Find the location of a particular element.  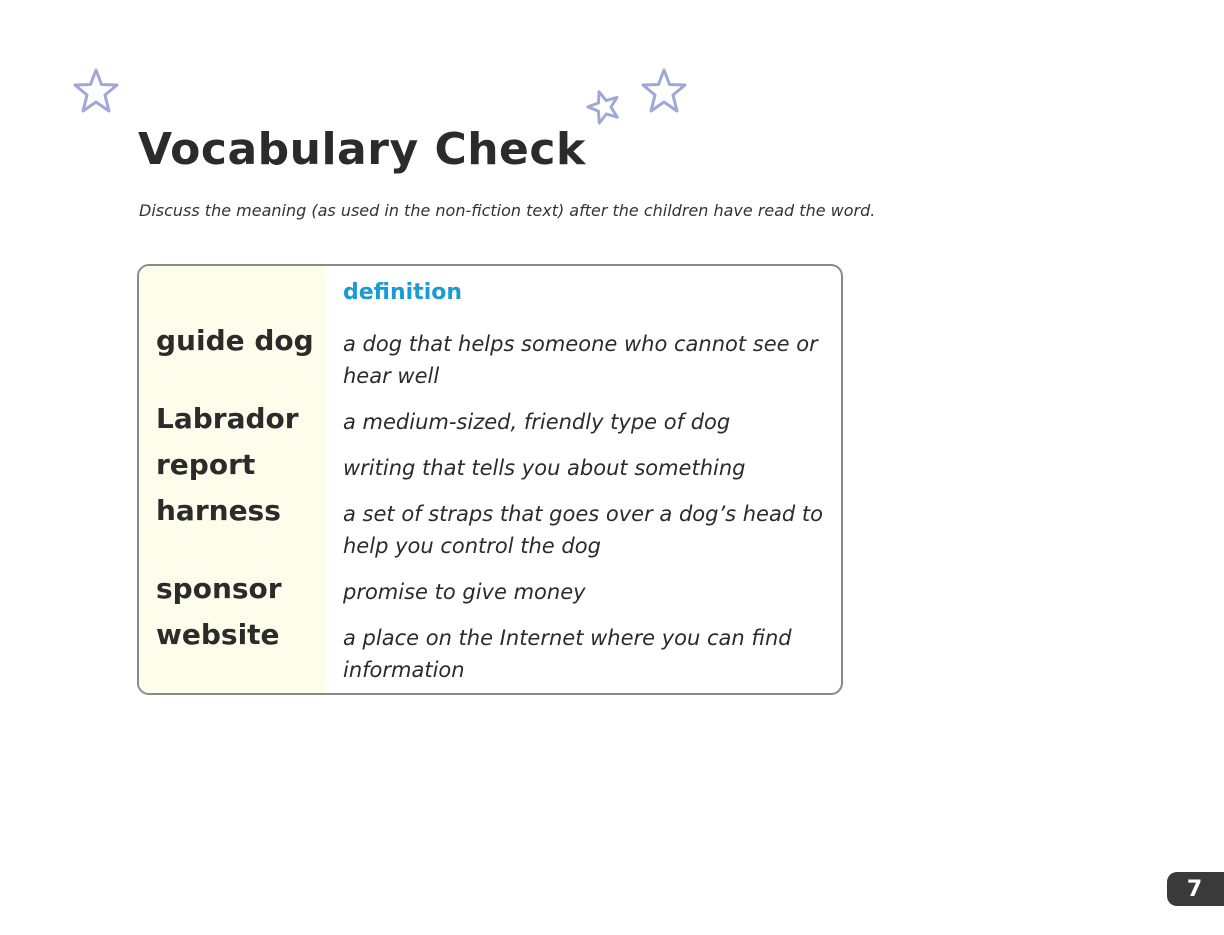

vocab-definition: writing that tells you about something is located at coordinates (544, 468).